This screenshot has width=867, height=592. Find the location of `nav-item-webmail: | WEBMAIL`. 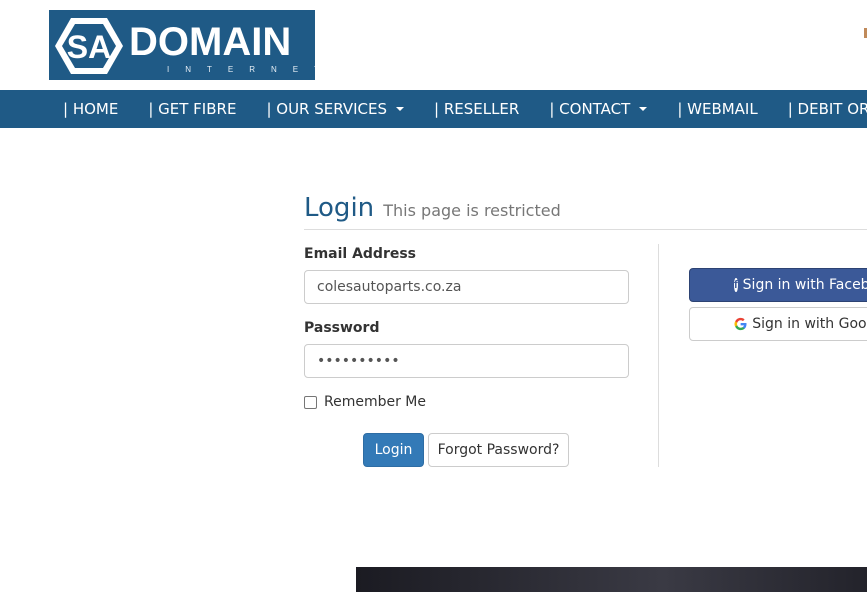

nav-item-webmail: | WEBMAIL is located at coordinates (717, 109).